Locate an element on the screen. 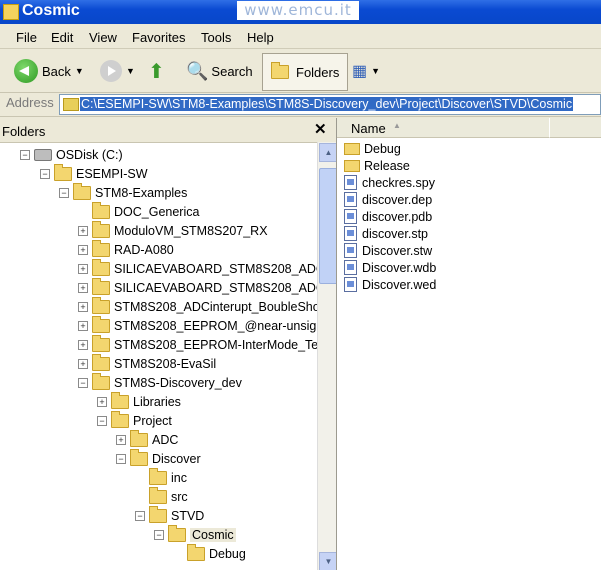 This screenshot has width=601, height=570. forward-arrow-icon is located at coordinates (111, 71).